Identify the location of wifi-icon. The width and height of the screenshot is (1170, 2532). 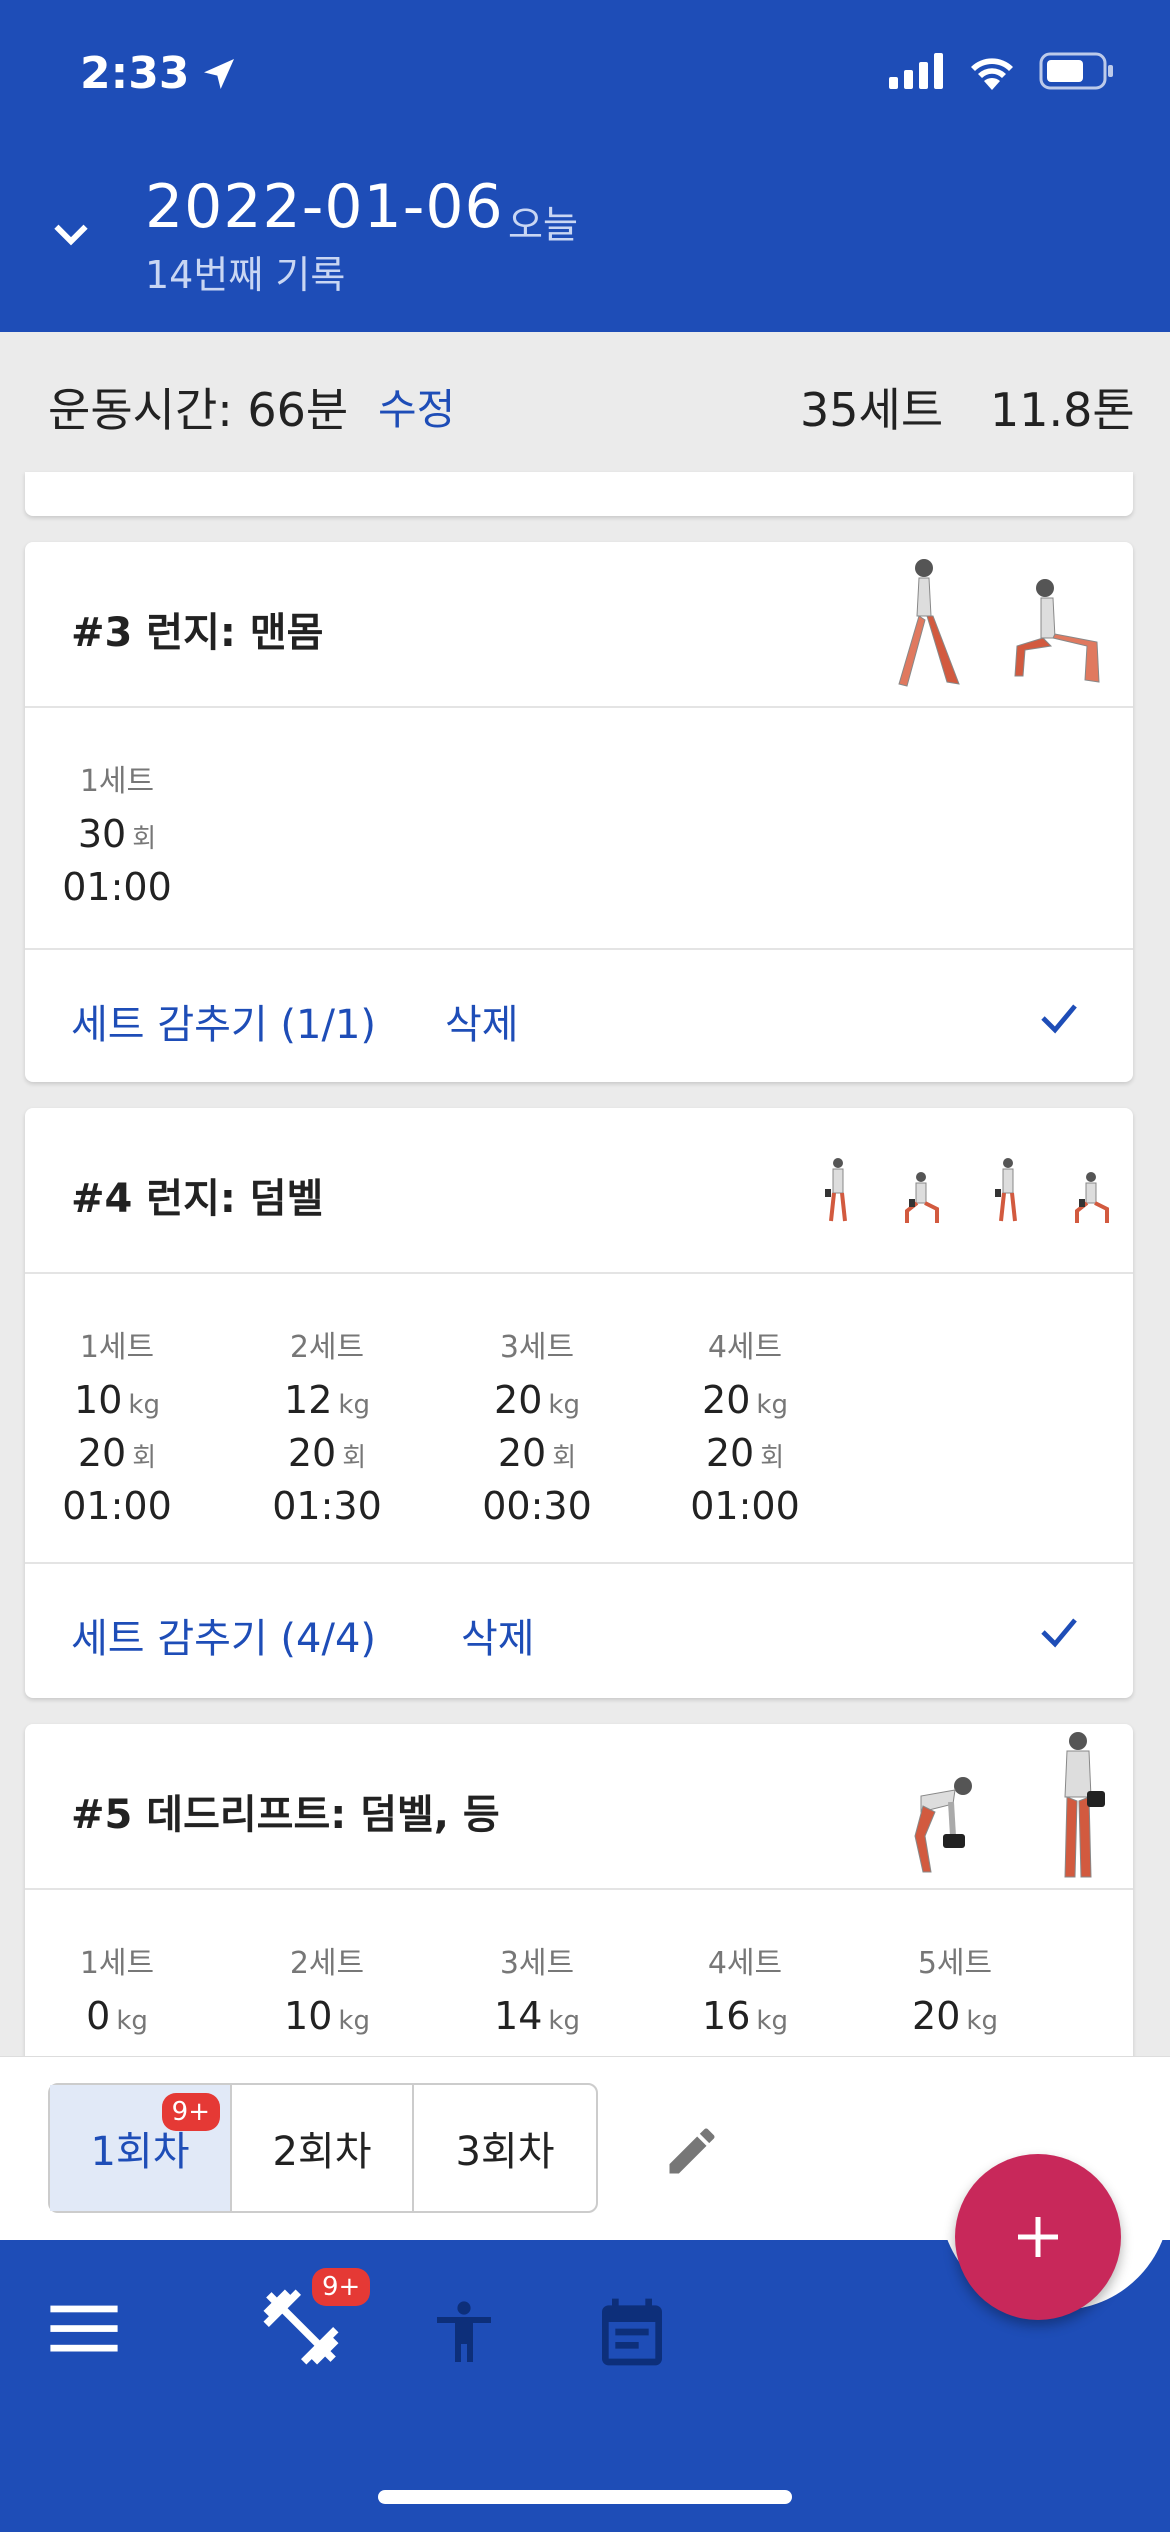
(992, 74).